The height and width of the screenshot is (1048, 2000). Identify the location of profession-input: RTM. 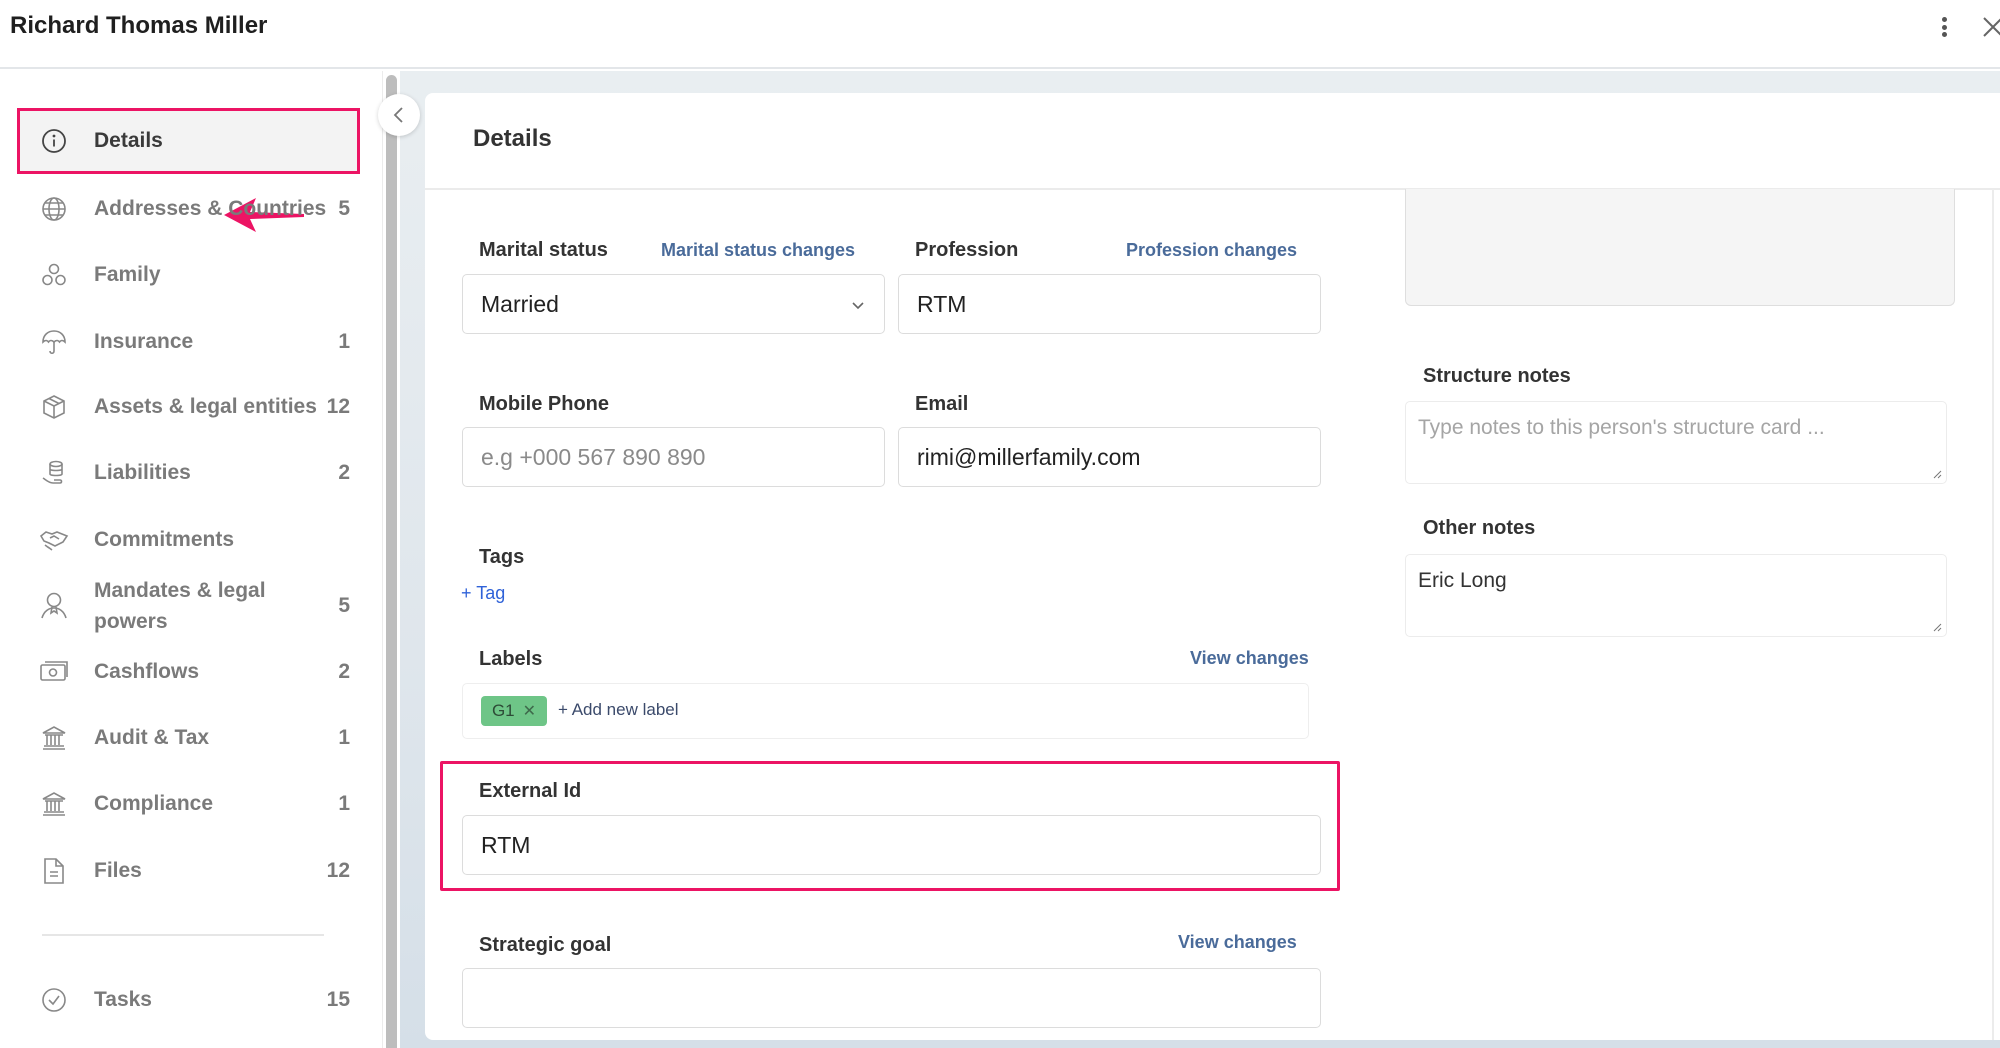
(1109, 304).